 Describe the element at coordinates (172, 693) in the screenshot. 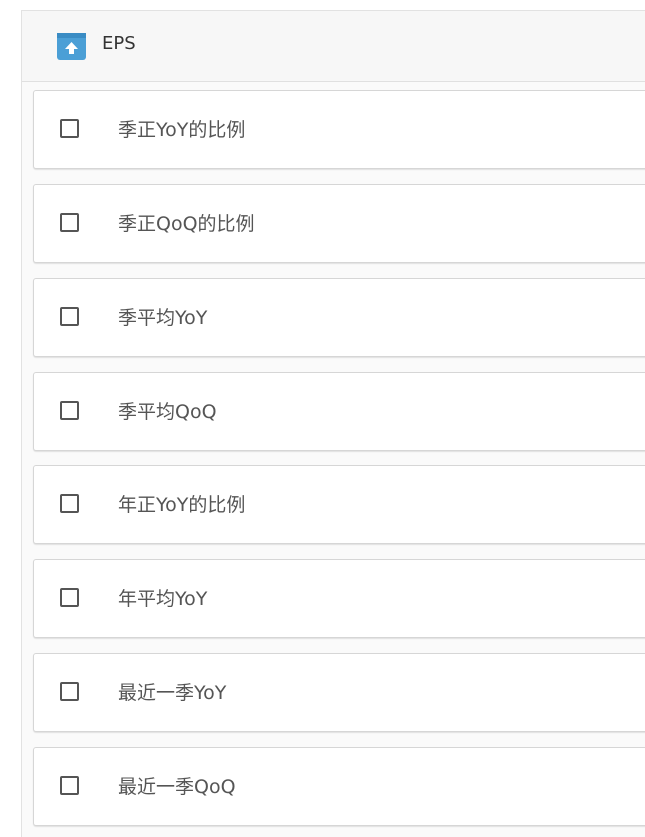

I see `option-label: 最近一季YoY` at that location.